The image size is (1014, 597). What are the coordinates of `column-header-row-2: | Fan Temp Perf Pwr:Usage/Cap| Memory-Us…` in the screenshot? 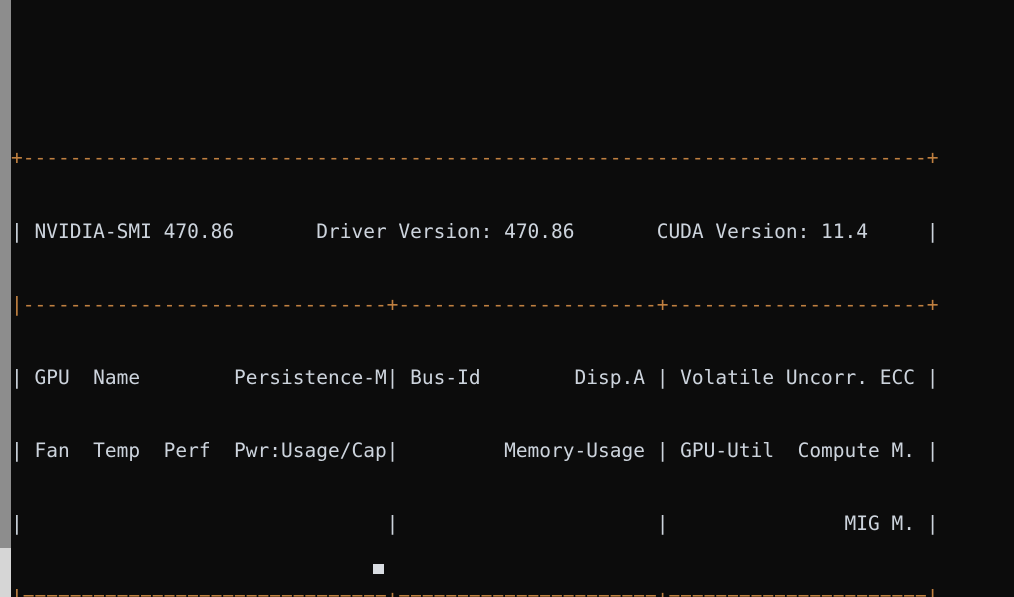 It's located at (475, 451).